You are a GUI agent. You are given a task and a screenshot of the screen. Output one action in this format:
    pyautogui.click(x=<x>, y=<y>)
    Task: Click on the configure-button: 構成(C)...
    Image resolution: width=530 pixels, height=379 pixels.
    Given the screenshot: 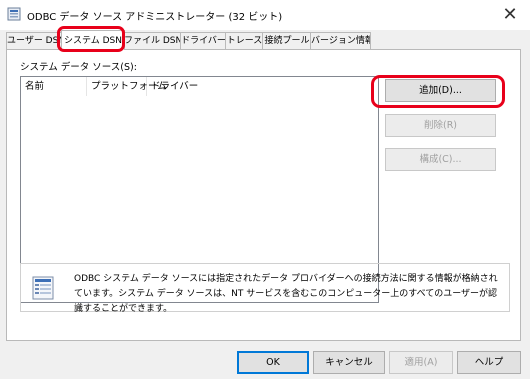 What is the action you would take?
    pyautogui.click(x=440, y=159)
    